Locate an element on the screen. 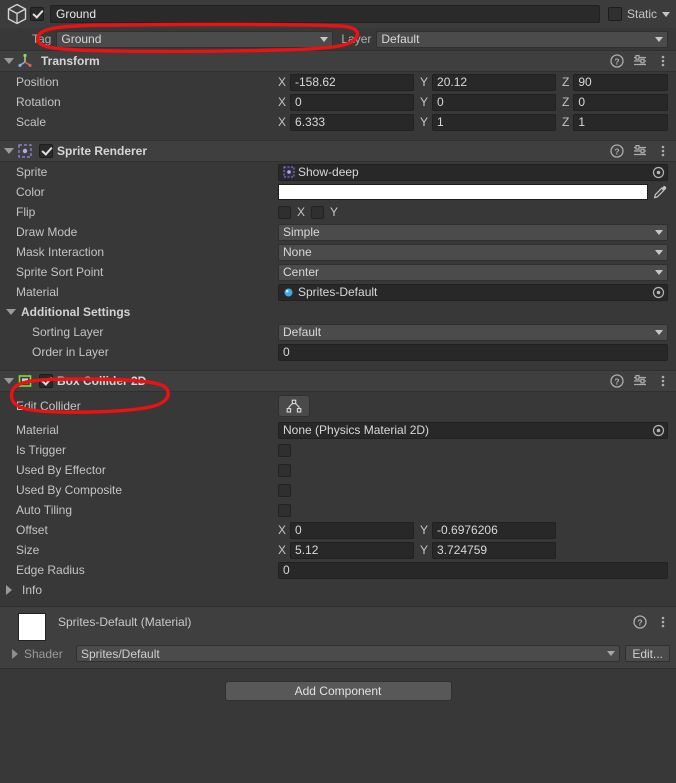  is-trigger-row: Is Trigger is located at coordinates (338, 450).